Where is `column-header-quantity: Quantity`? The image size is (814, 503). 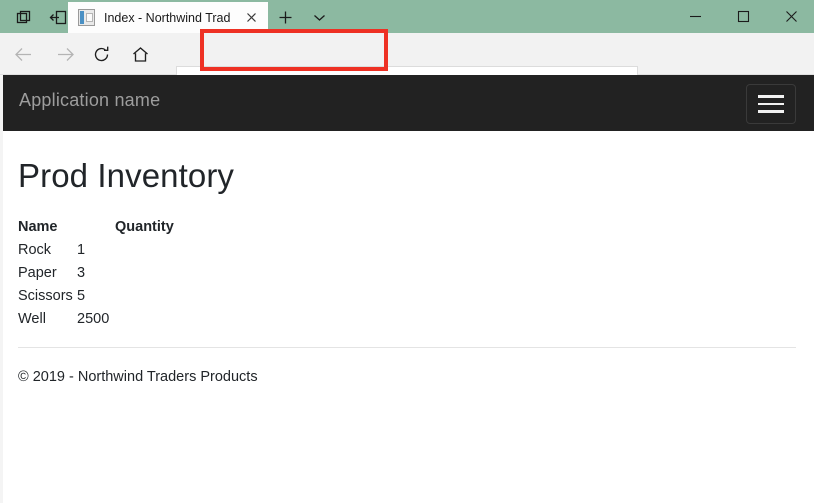
column-header-quantity: Quantity is located at coordinates (144, 227).